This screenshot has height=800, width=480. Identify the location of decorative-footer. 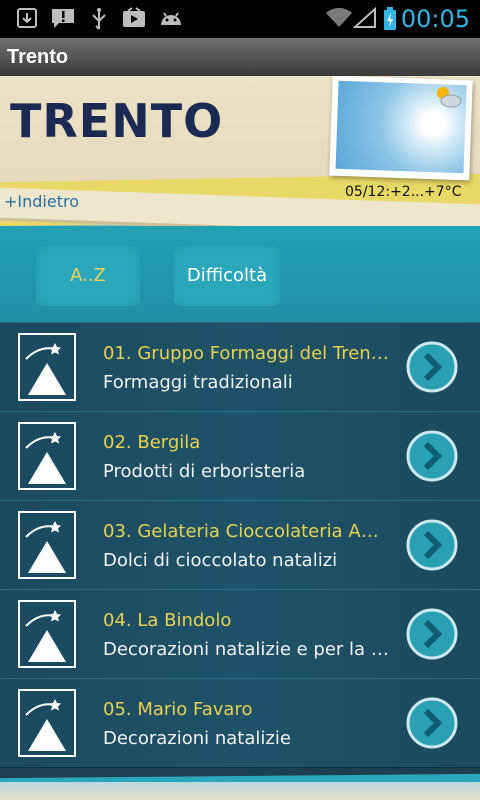
(240, 791).